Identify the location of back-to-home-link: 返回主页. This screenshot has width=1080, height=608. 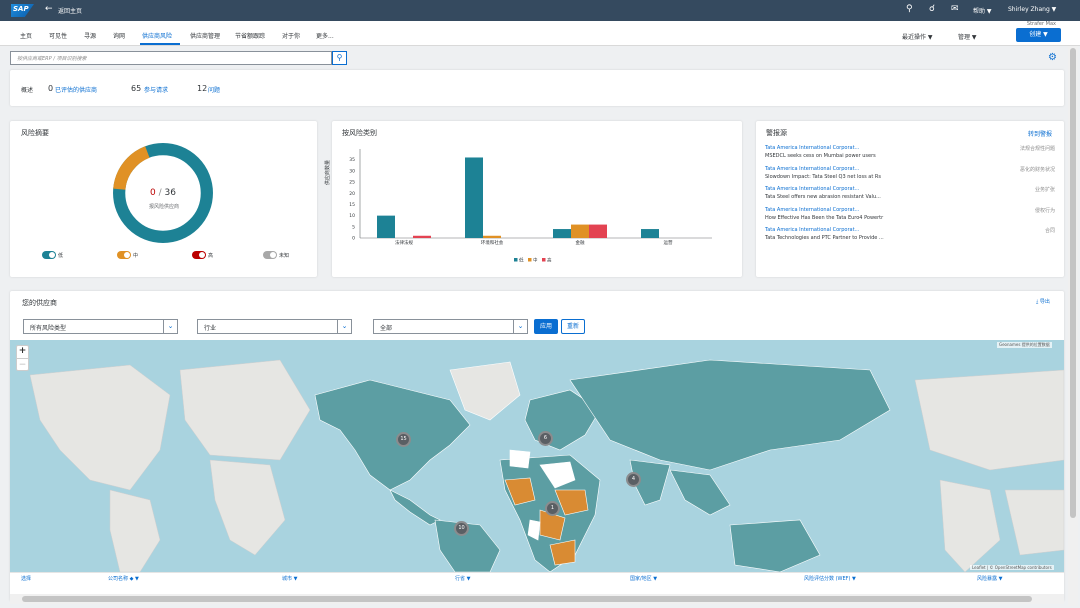
(70, 10).